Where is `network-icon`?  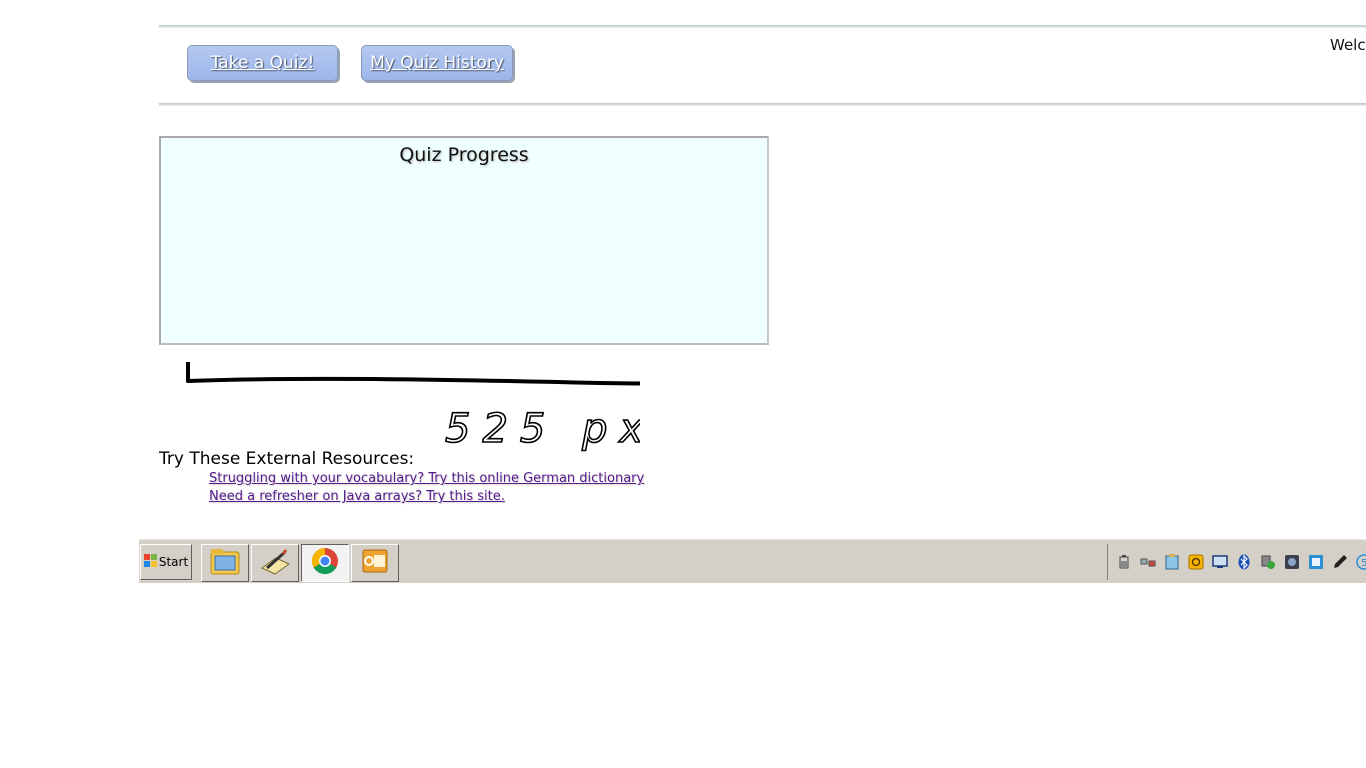 network-icon is located at coordinates (1148, 562).